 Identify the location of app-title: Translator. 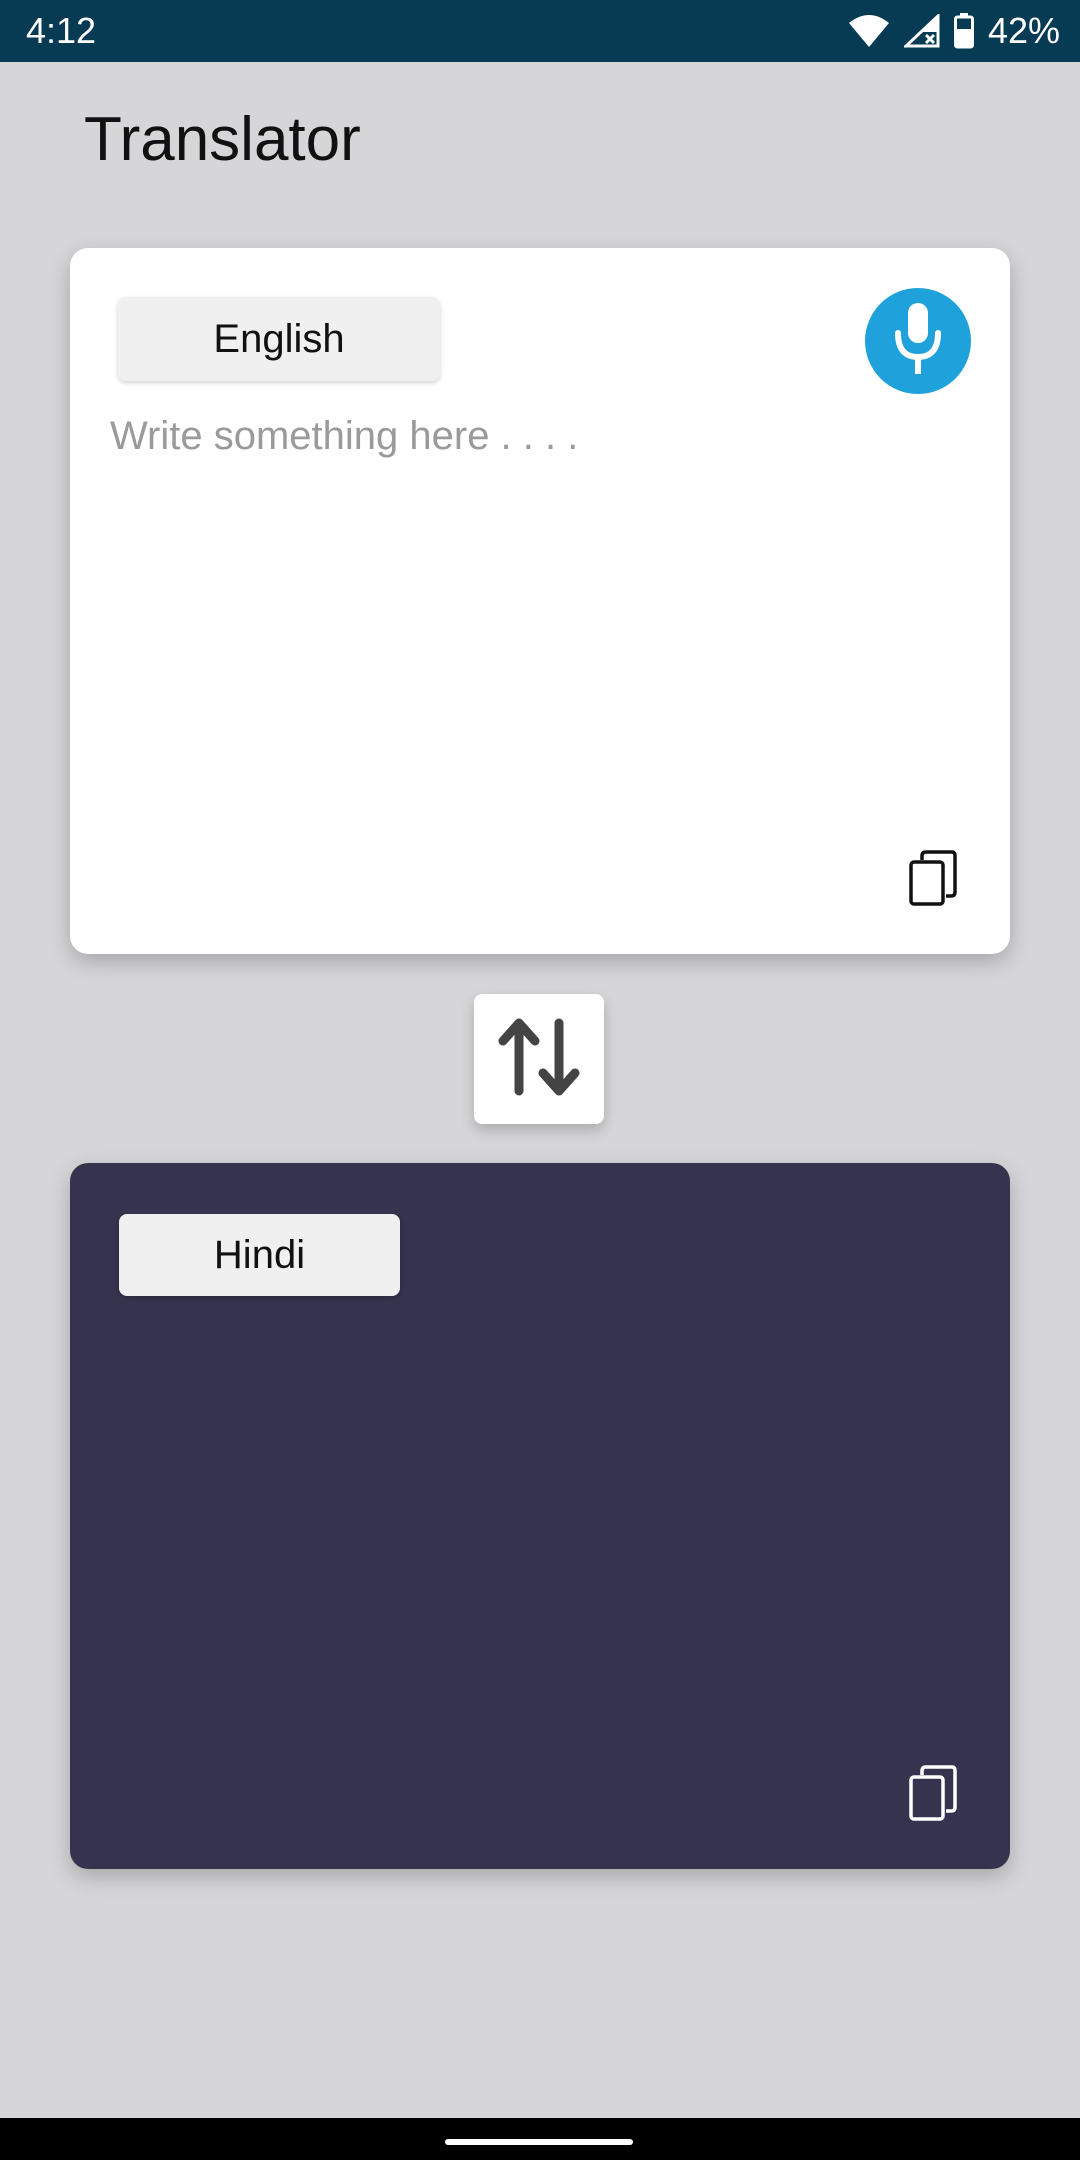
(222, 139).